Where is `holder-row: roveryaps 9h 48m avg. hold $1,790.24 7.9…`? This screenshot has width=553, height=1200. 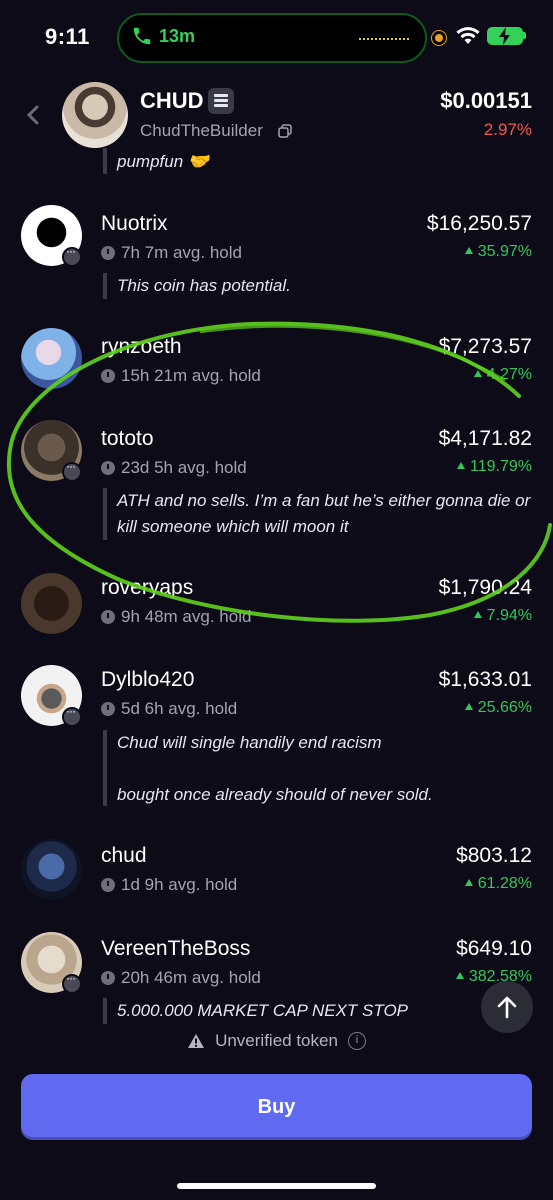 holder-row: roveryaps 9h 48m avg. hold $1,790.24 7.9… is located at coordinates (276, 606).